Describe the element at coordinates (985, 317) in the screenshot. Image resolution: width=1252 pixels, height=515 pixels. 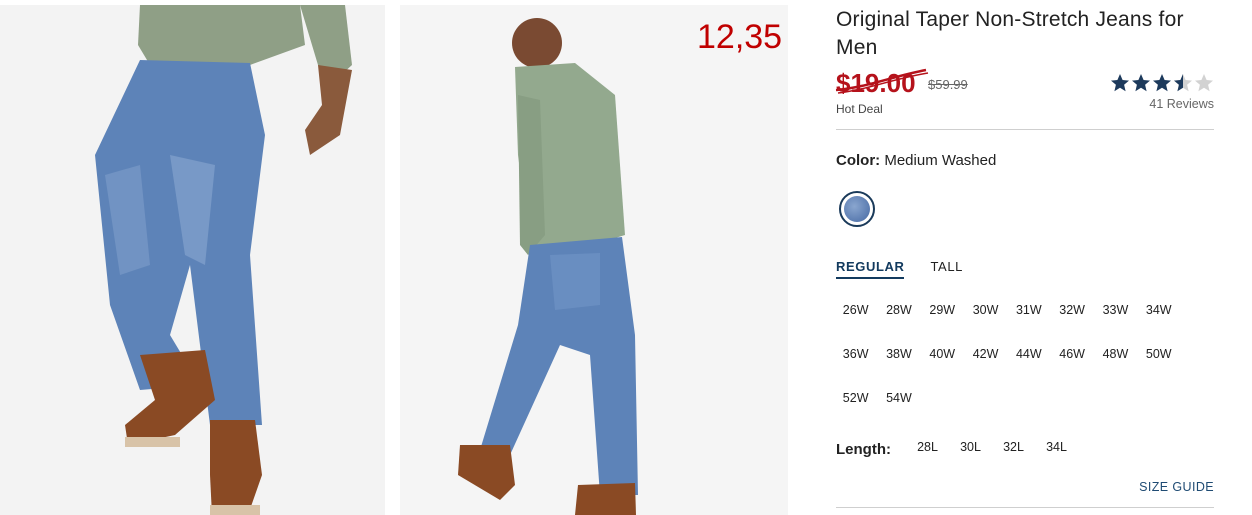
I see `size-option: 30W` at that location.